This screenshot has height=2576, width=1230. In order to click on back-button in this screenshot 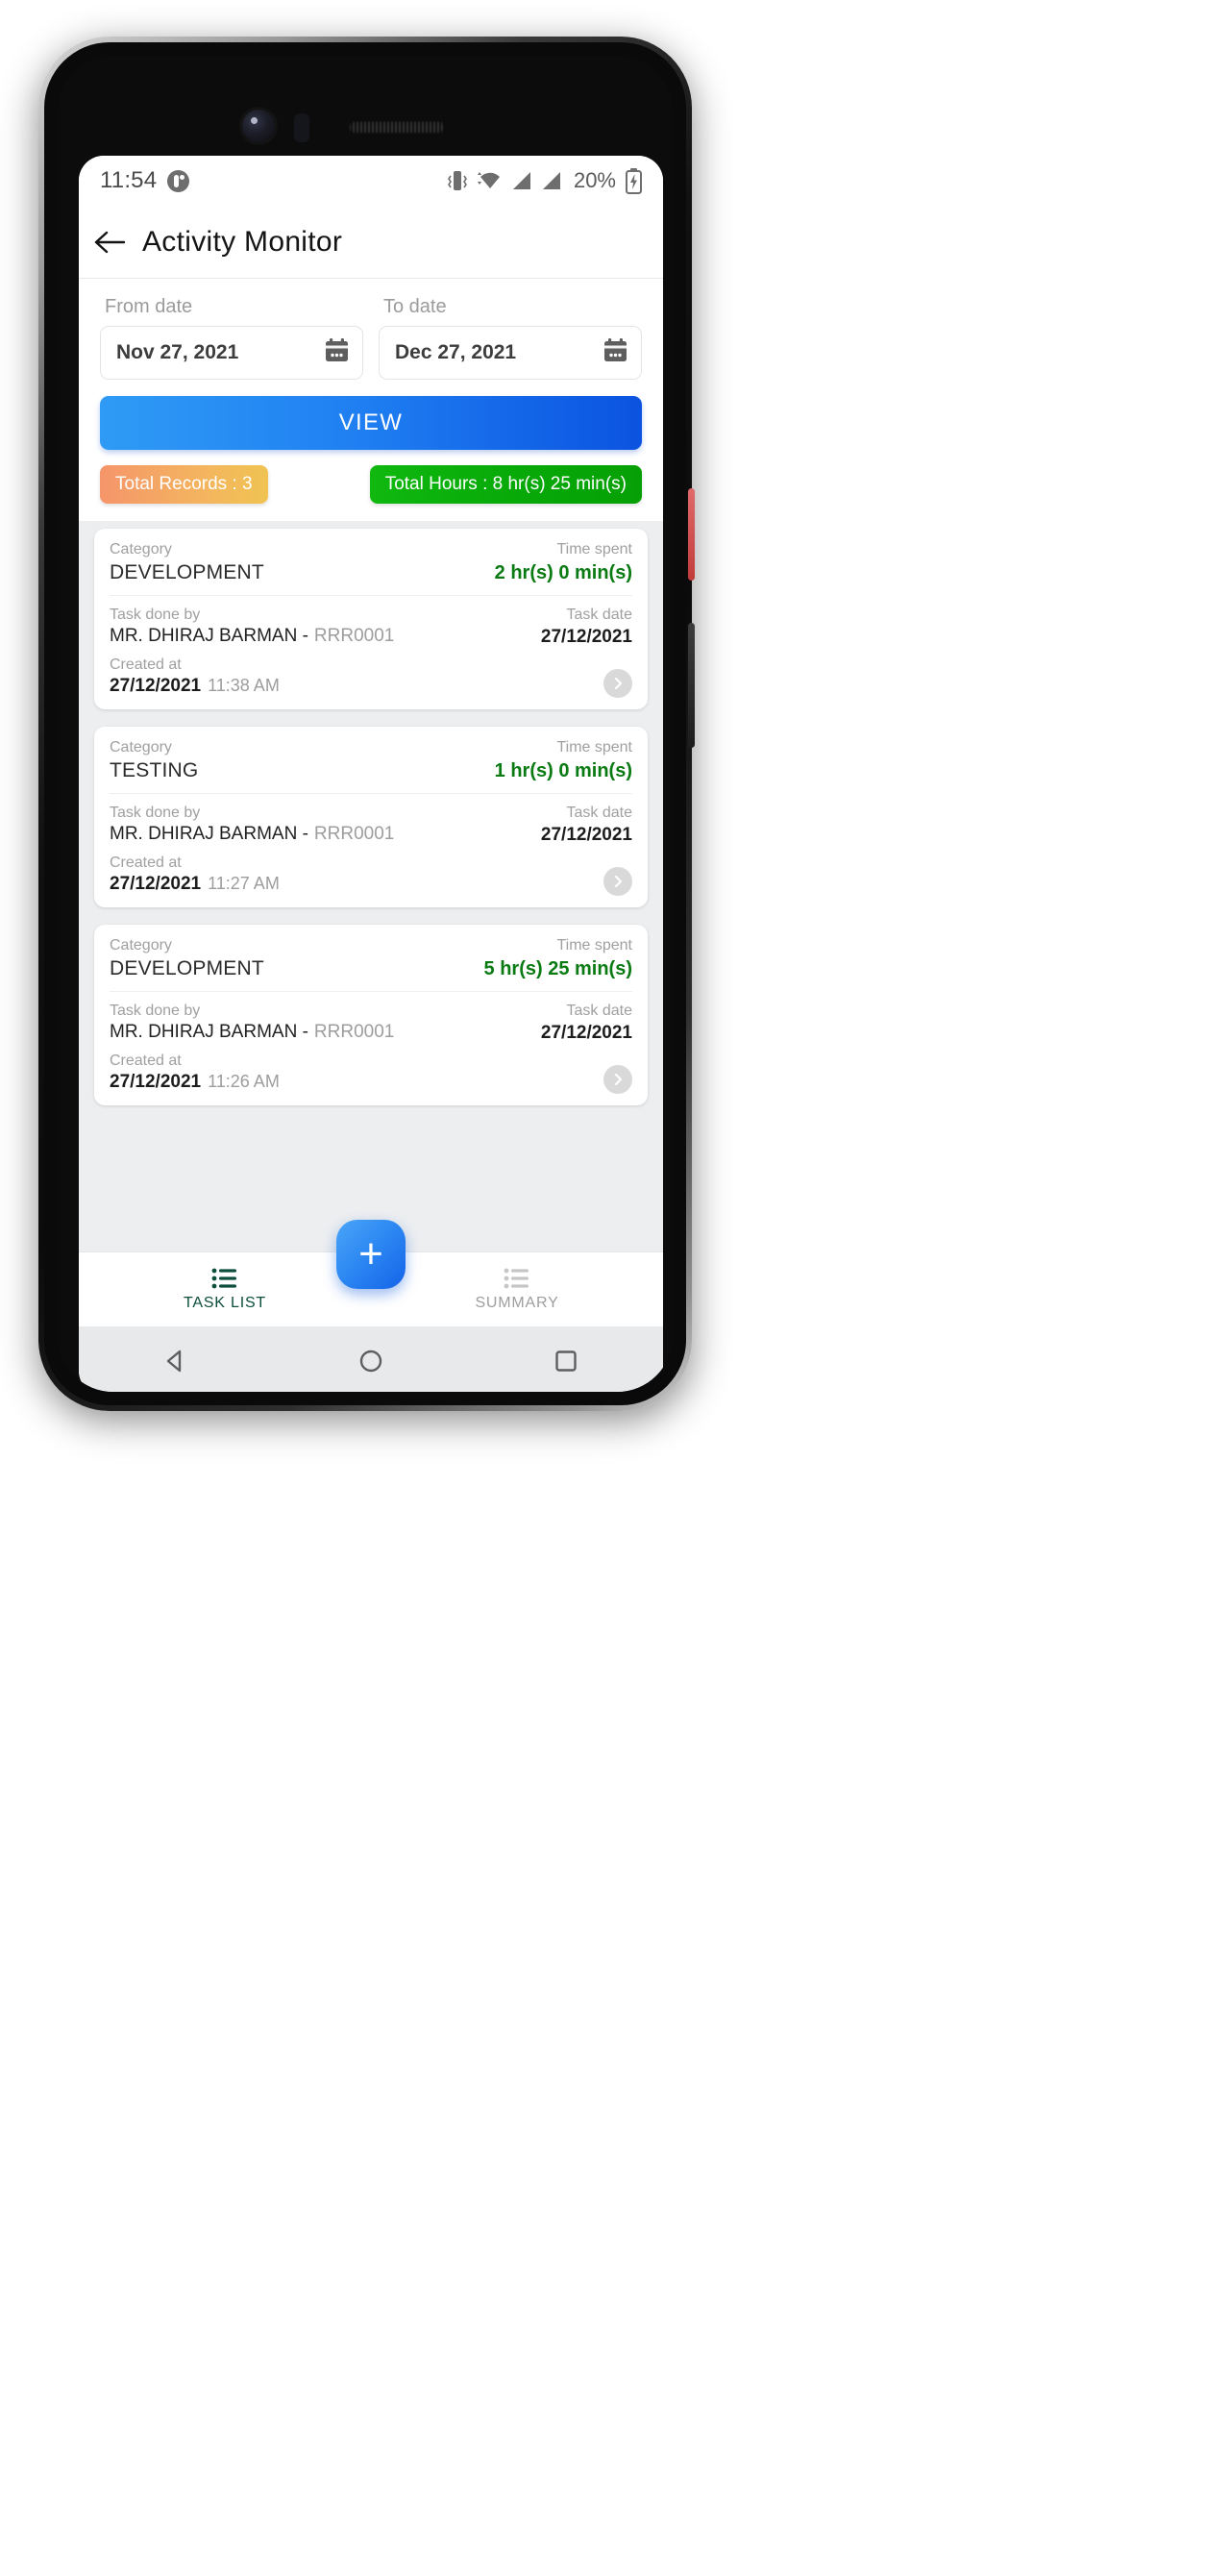, I will do `click(110, 243)`.